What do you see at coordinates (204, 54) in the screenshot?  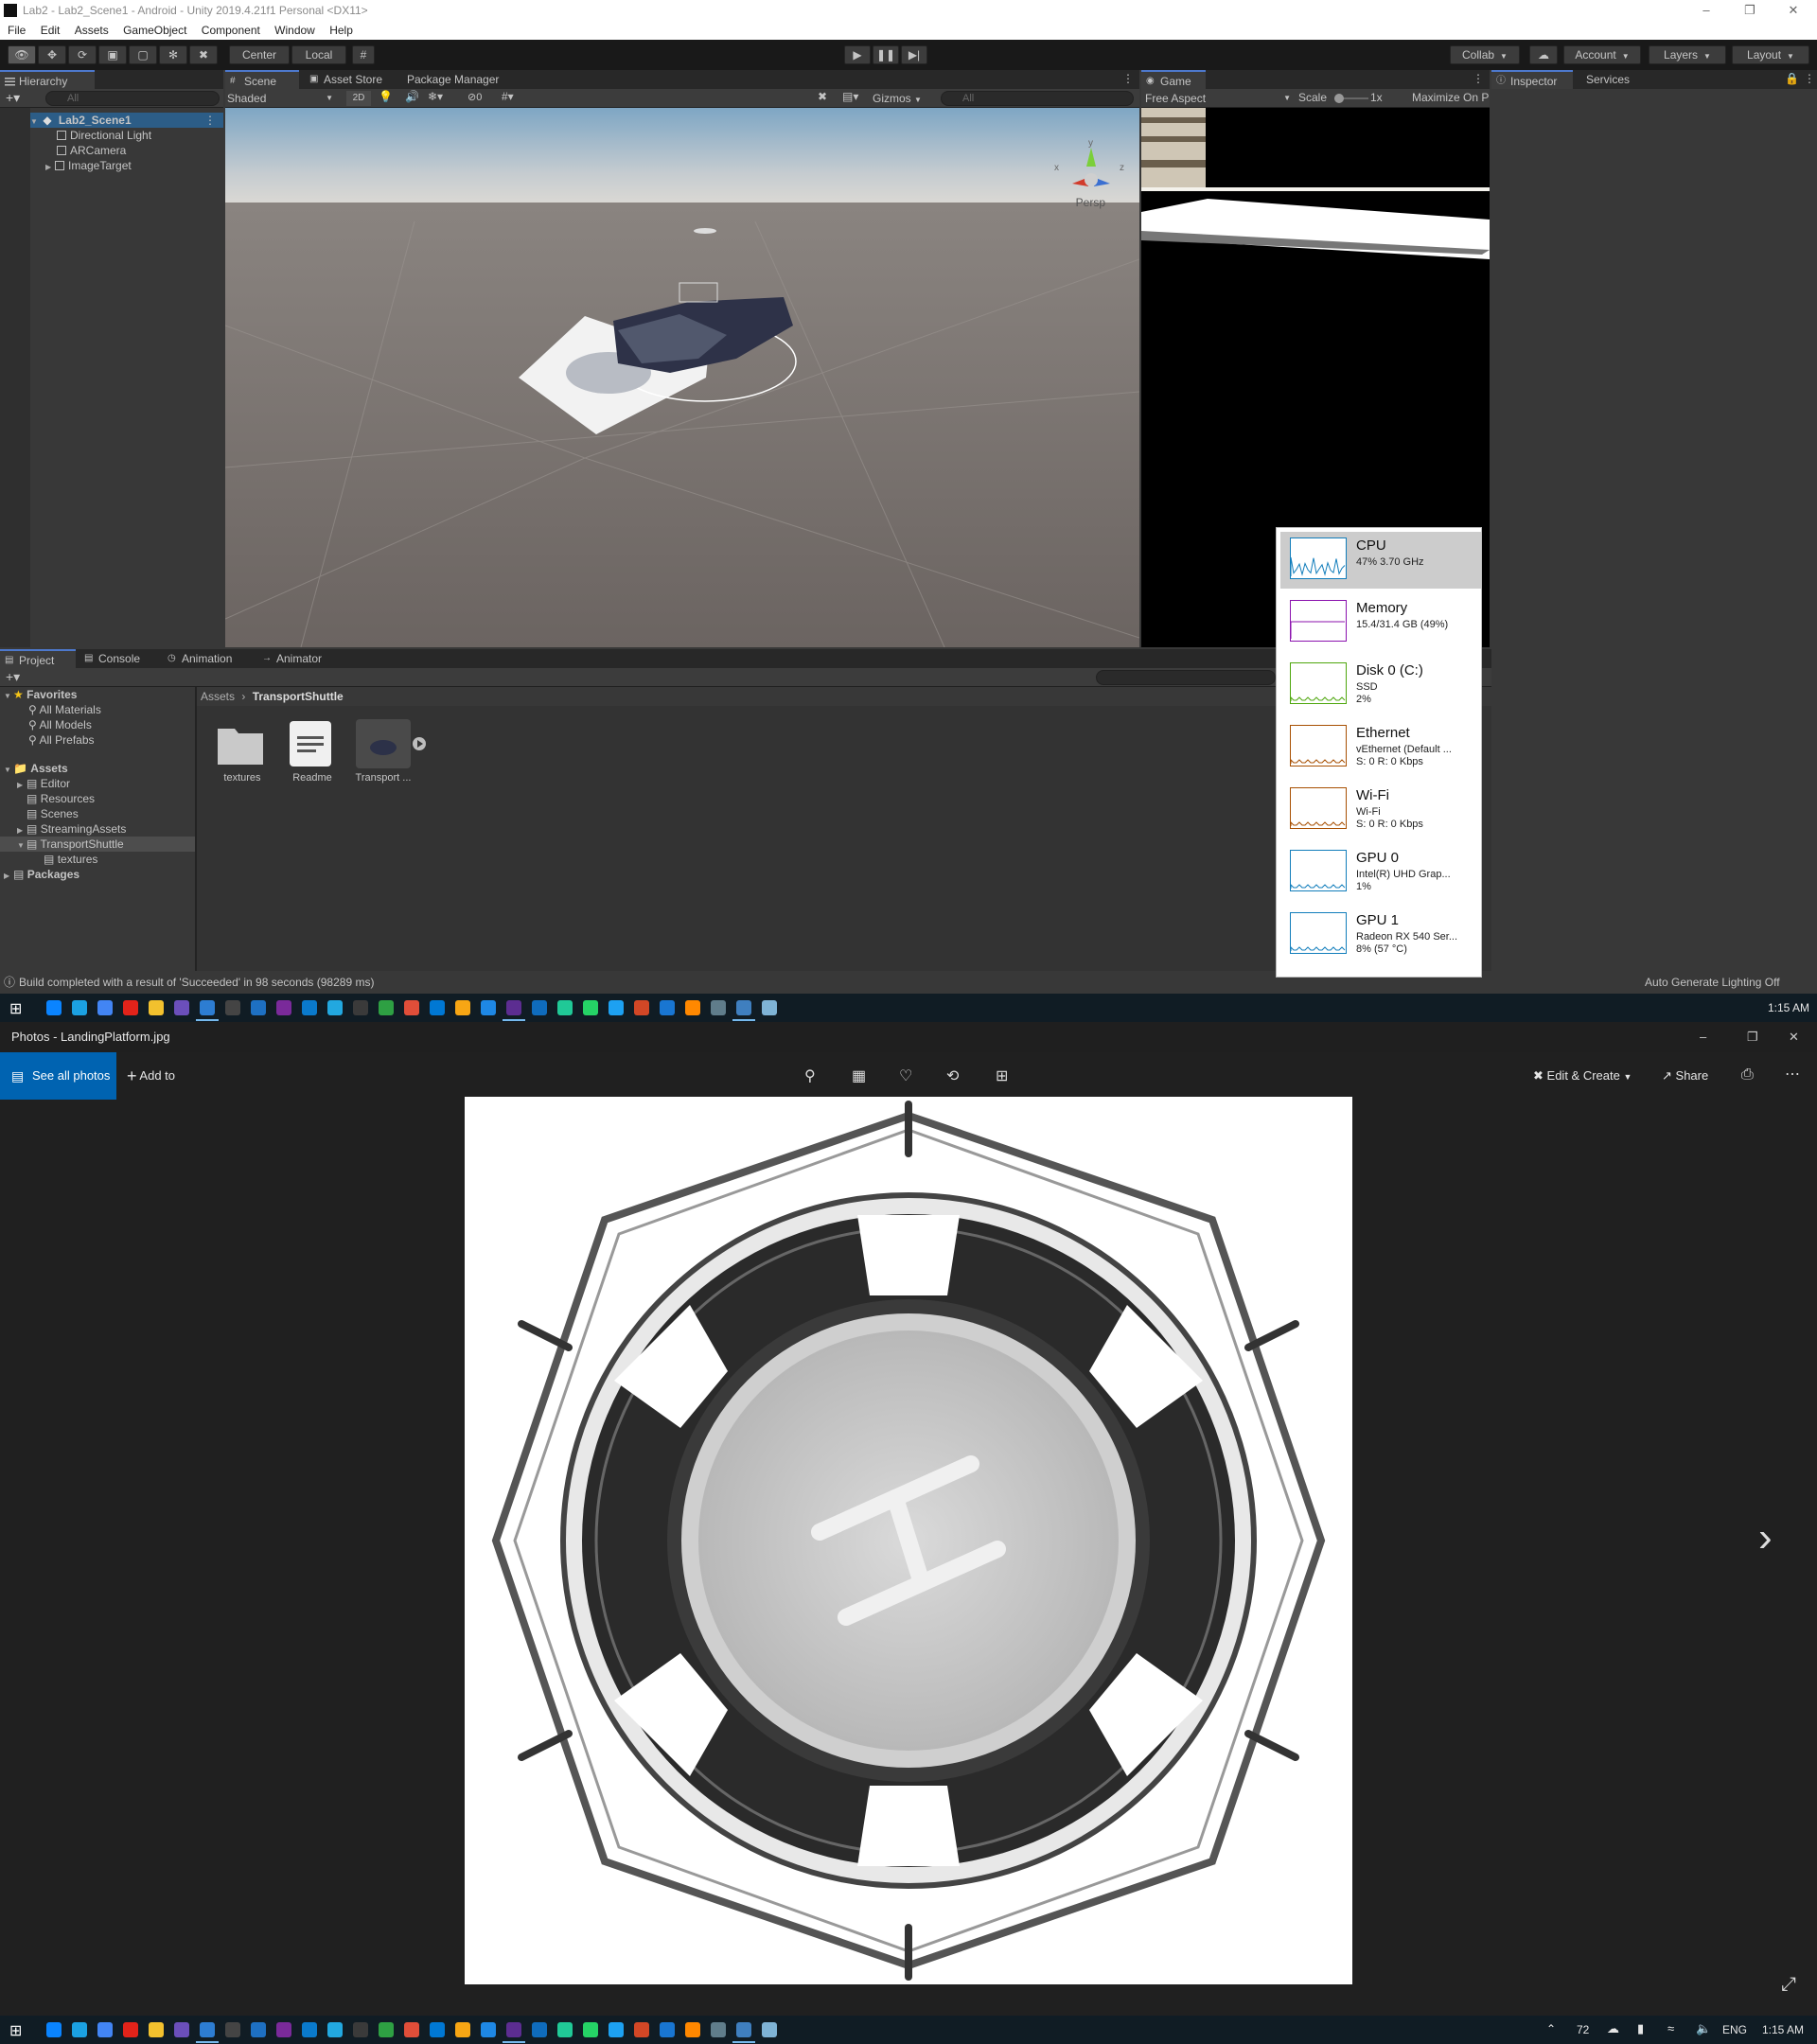 I see `custom-tool-button: ✖` at bounding box center [204, 54].